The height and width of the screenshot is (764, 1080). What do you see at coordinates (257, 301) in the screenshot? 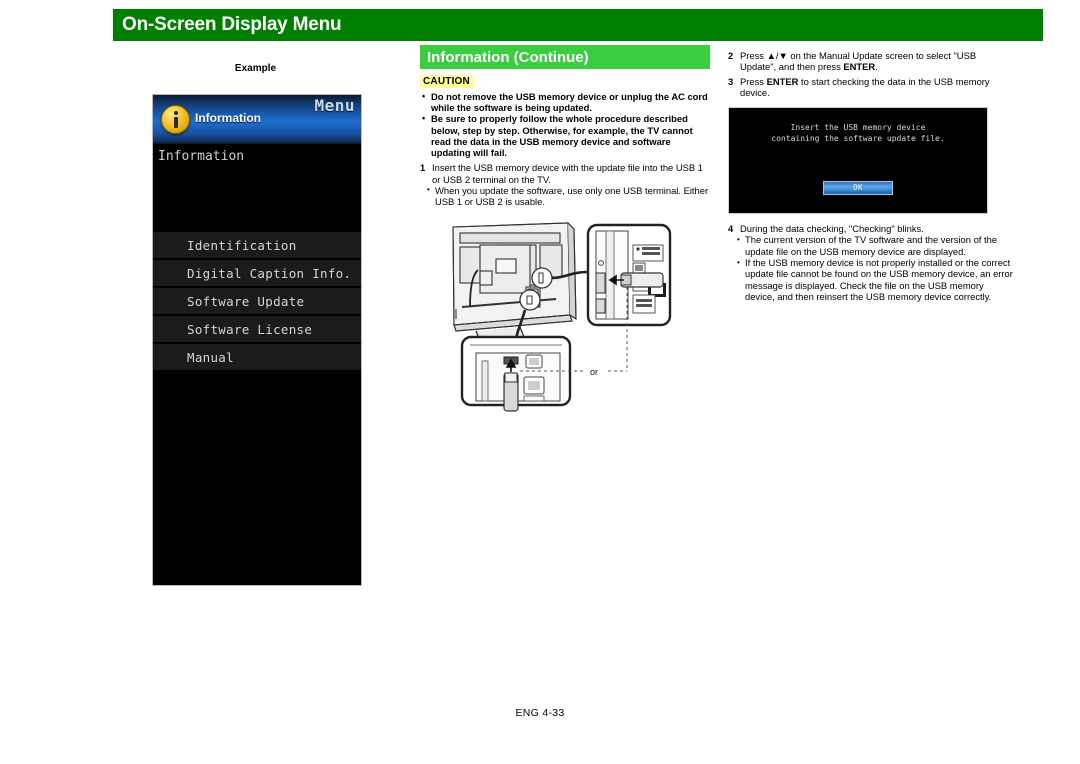
I see `tv-menu-item-software-update: Software Update` at bounding box center [257, 301].